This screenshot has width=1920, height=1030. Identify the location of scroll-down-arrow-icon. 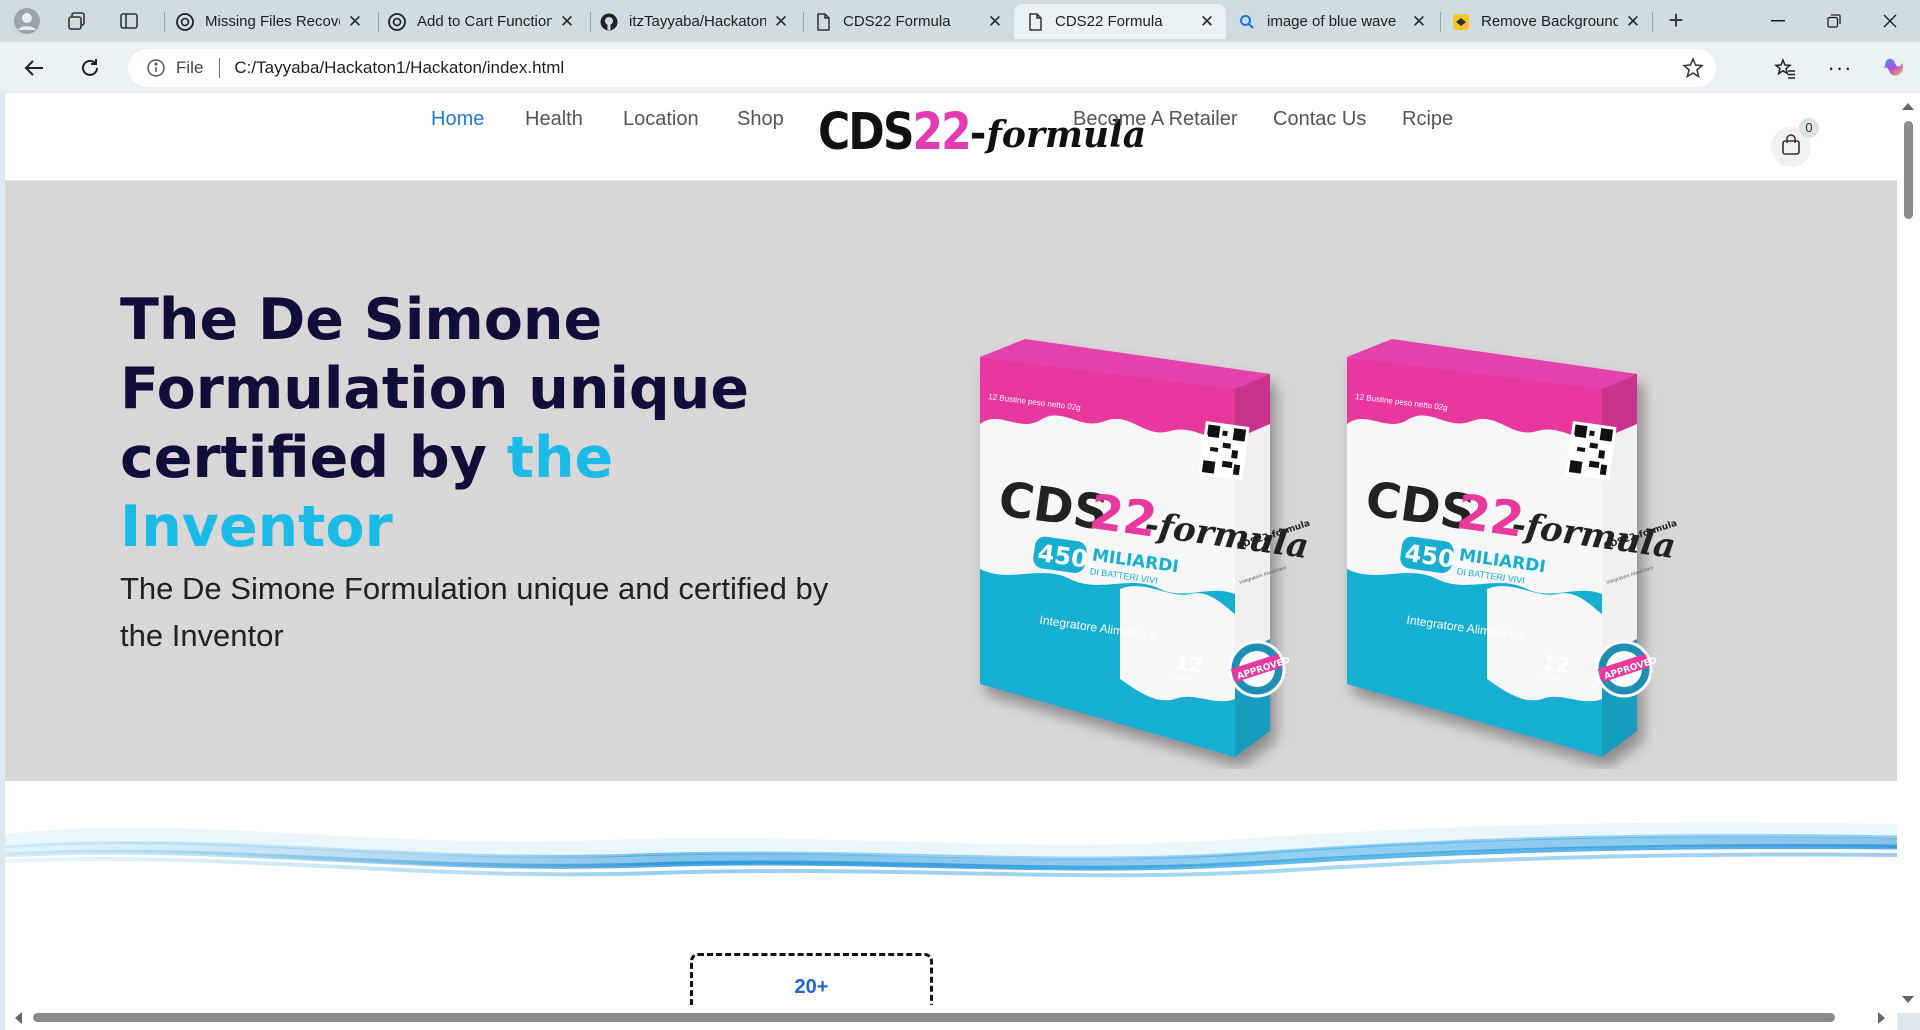
(1908, 999).